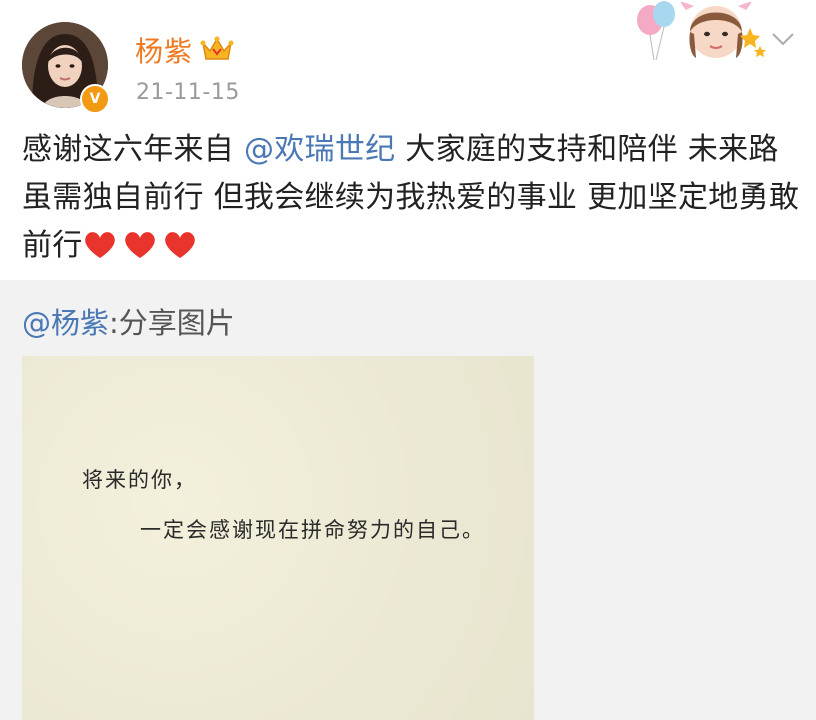  I want to click on username: 杨紫, so click(164, 50).